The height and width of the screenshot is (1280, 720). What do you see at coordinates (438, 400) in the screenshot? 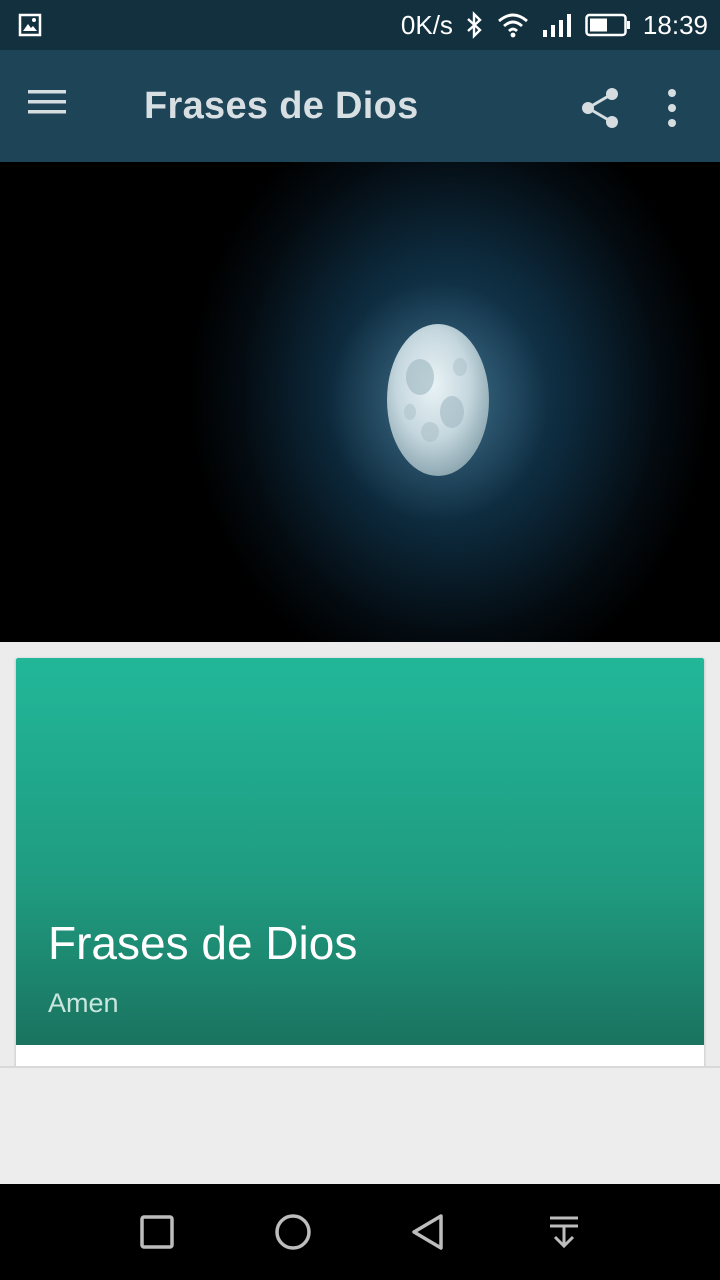
I see `moon` at bounding box center [438, 400].